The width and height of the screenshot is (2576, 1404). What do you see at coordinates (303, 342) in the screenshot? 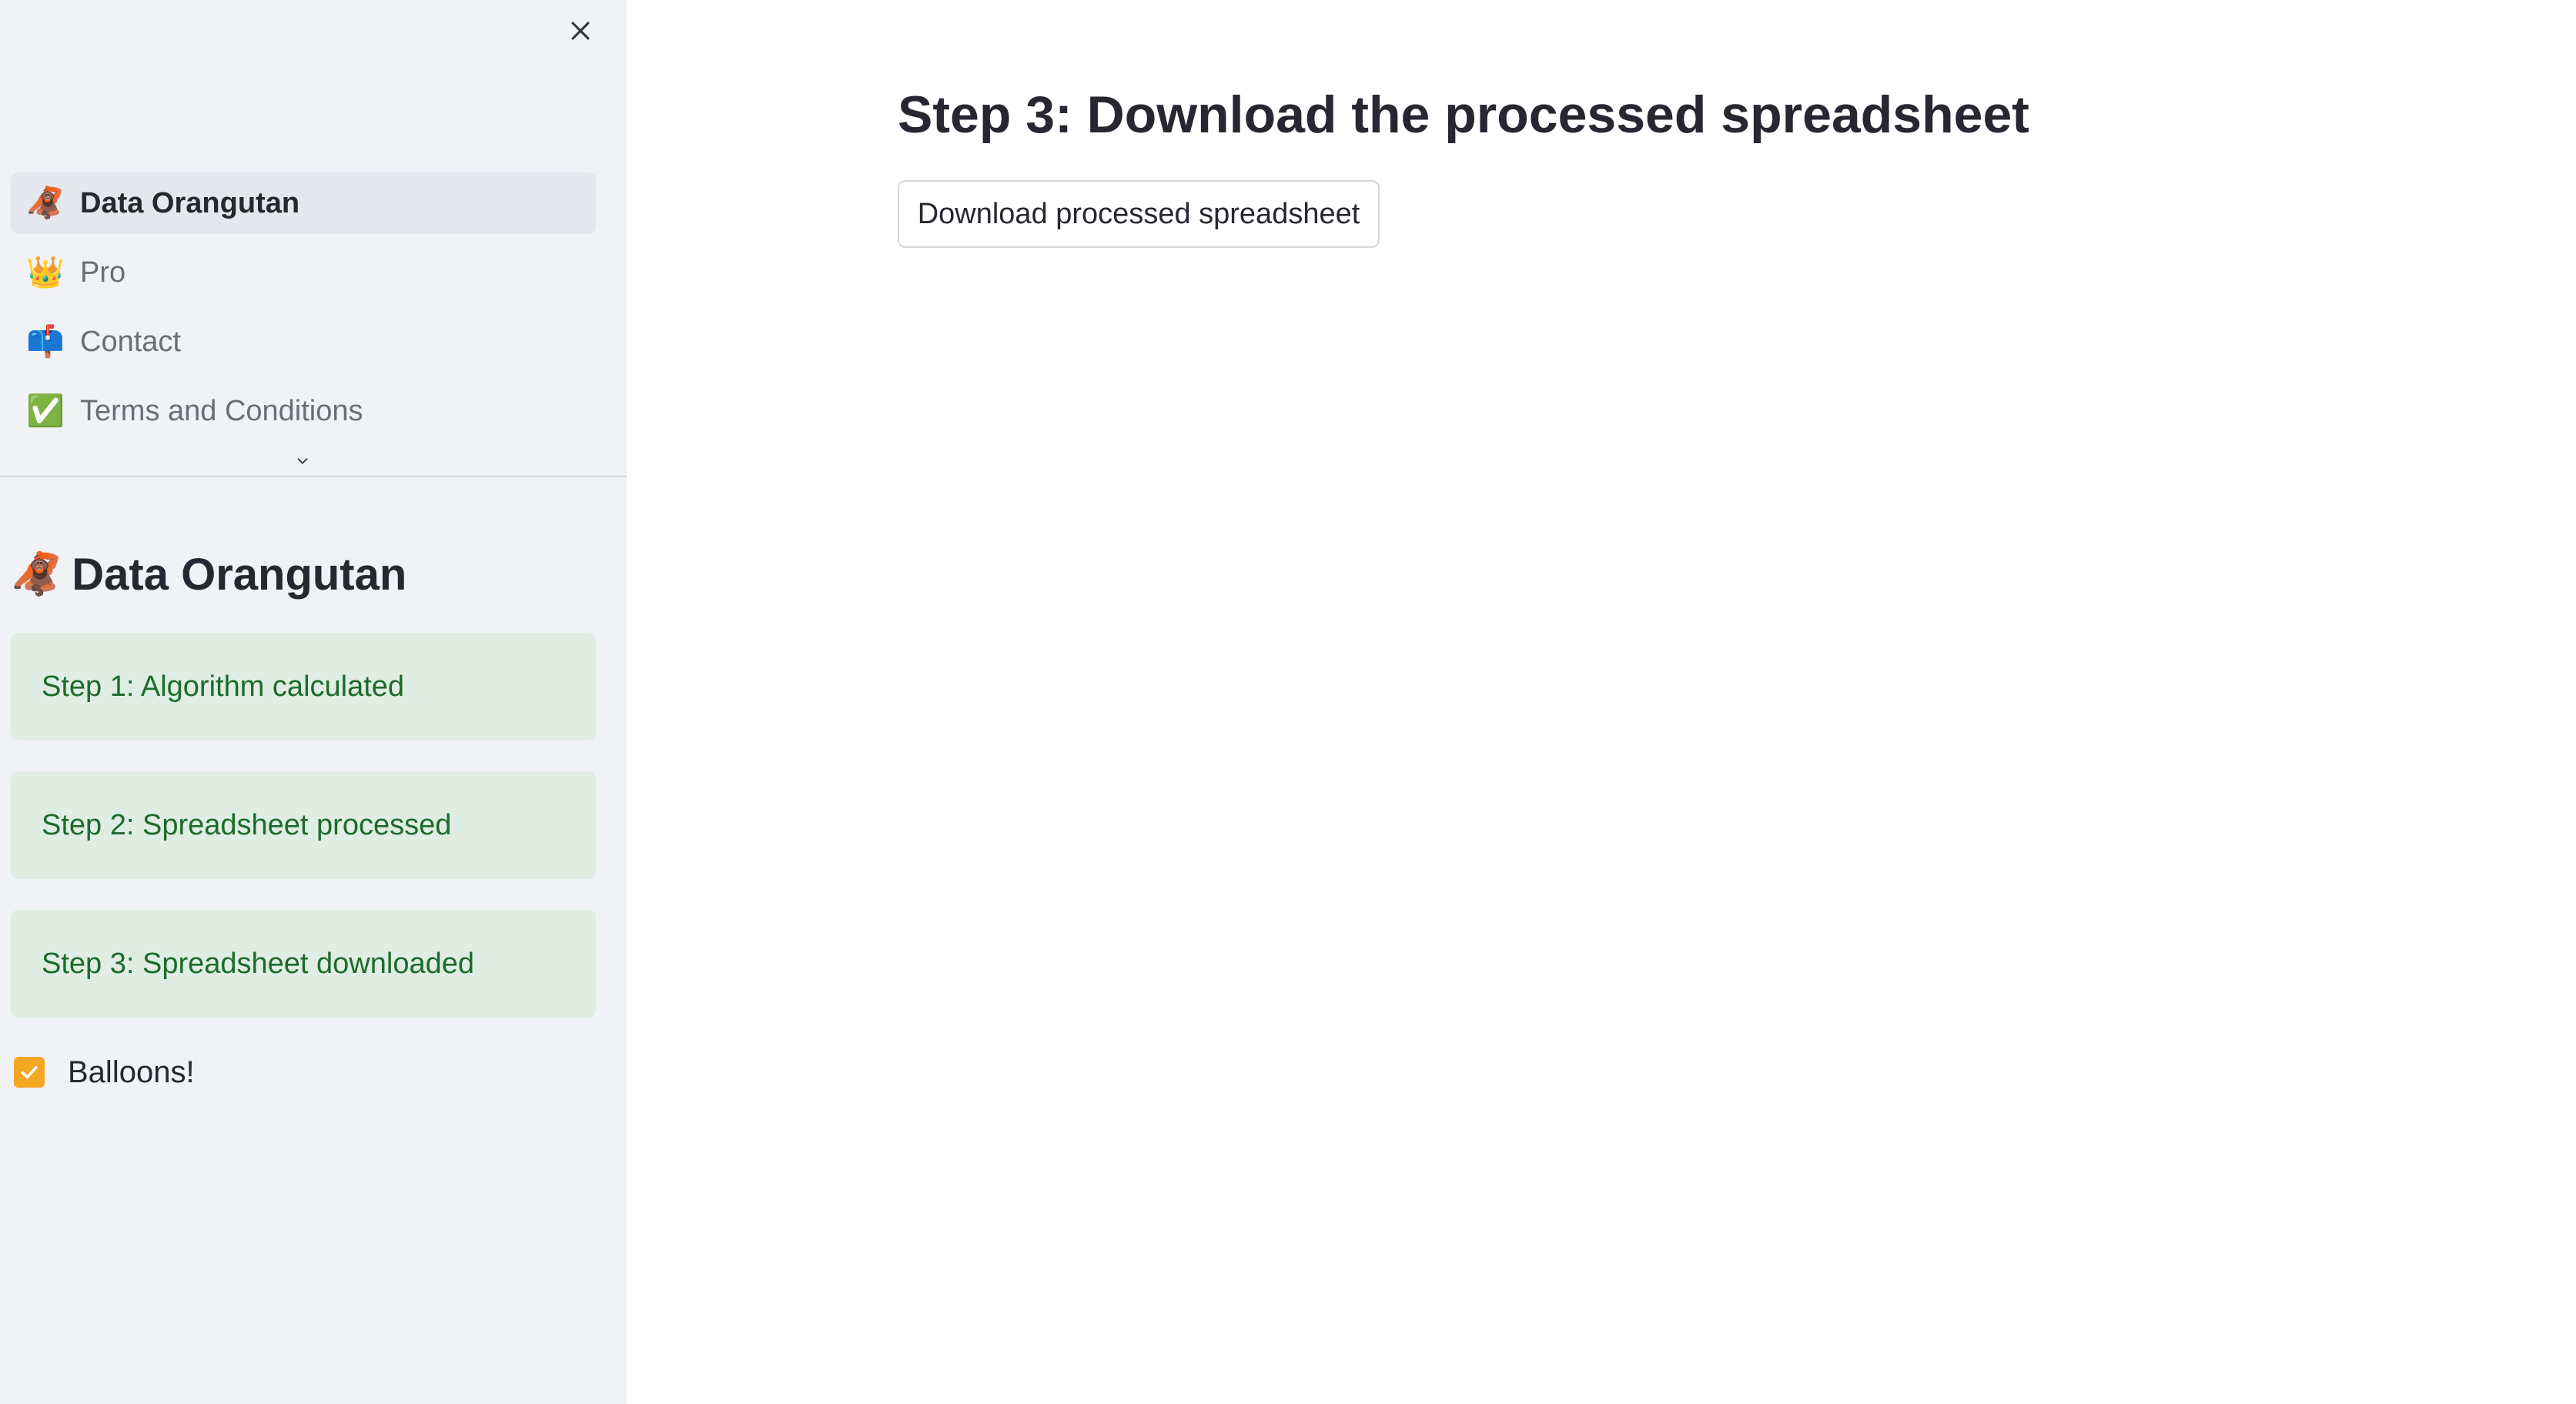
I see `sidebar-item-contact: 📫 Contact` at bounding box center [303, 342].